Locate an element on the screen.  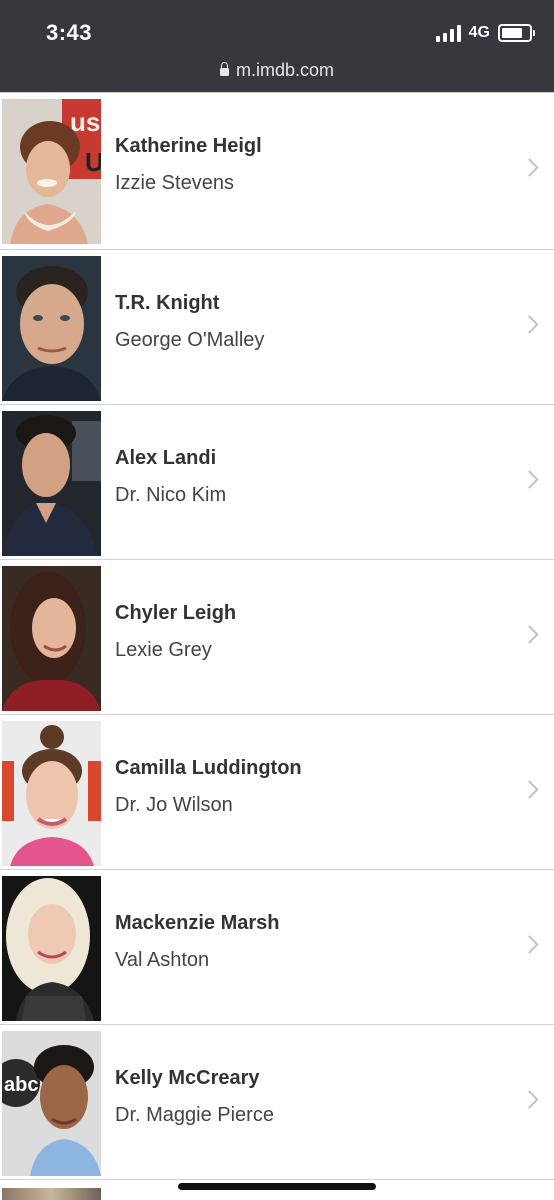
cast-row: Chyler Leigh Lexie Grey is located at coordinates (277, 637).